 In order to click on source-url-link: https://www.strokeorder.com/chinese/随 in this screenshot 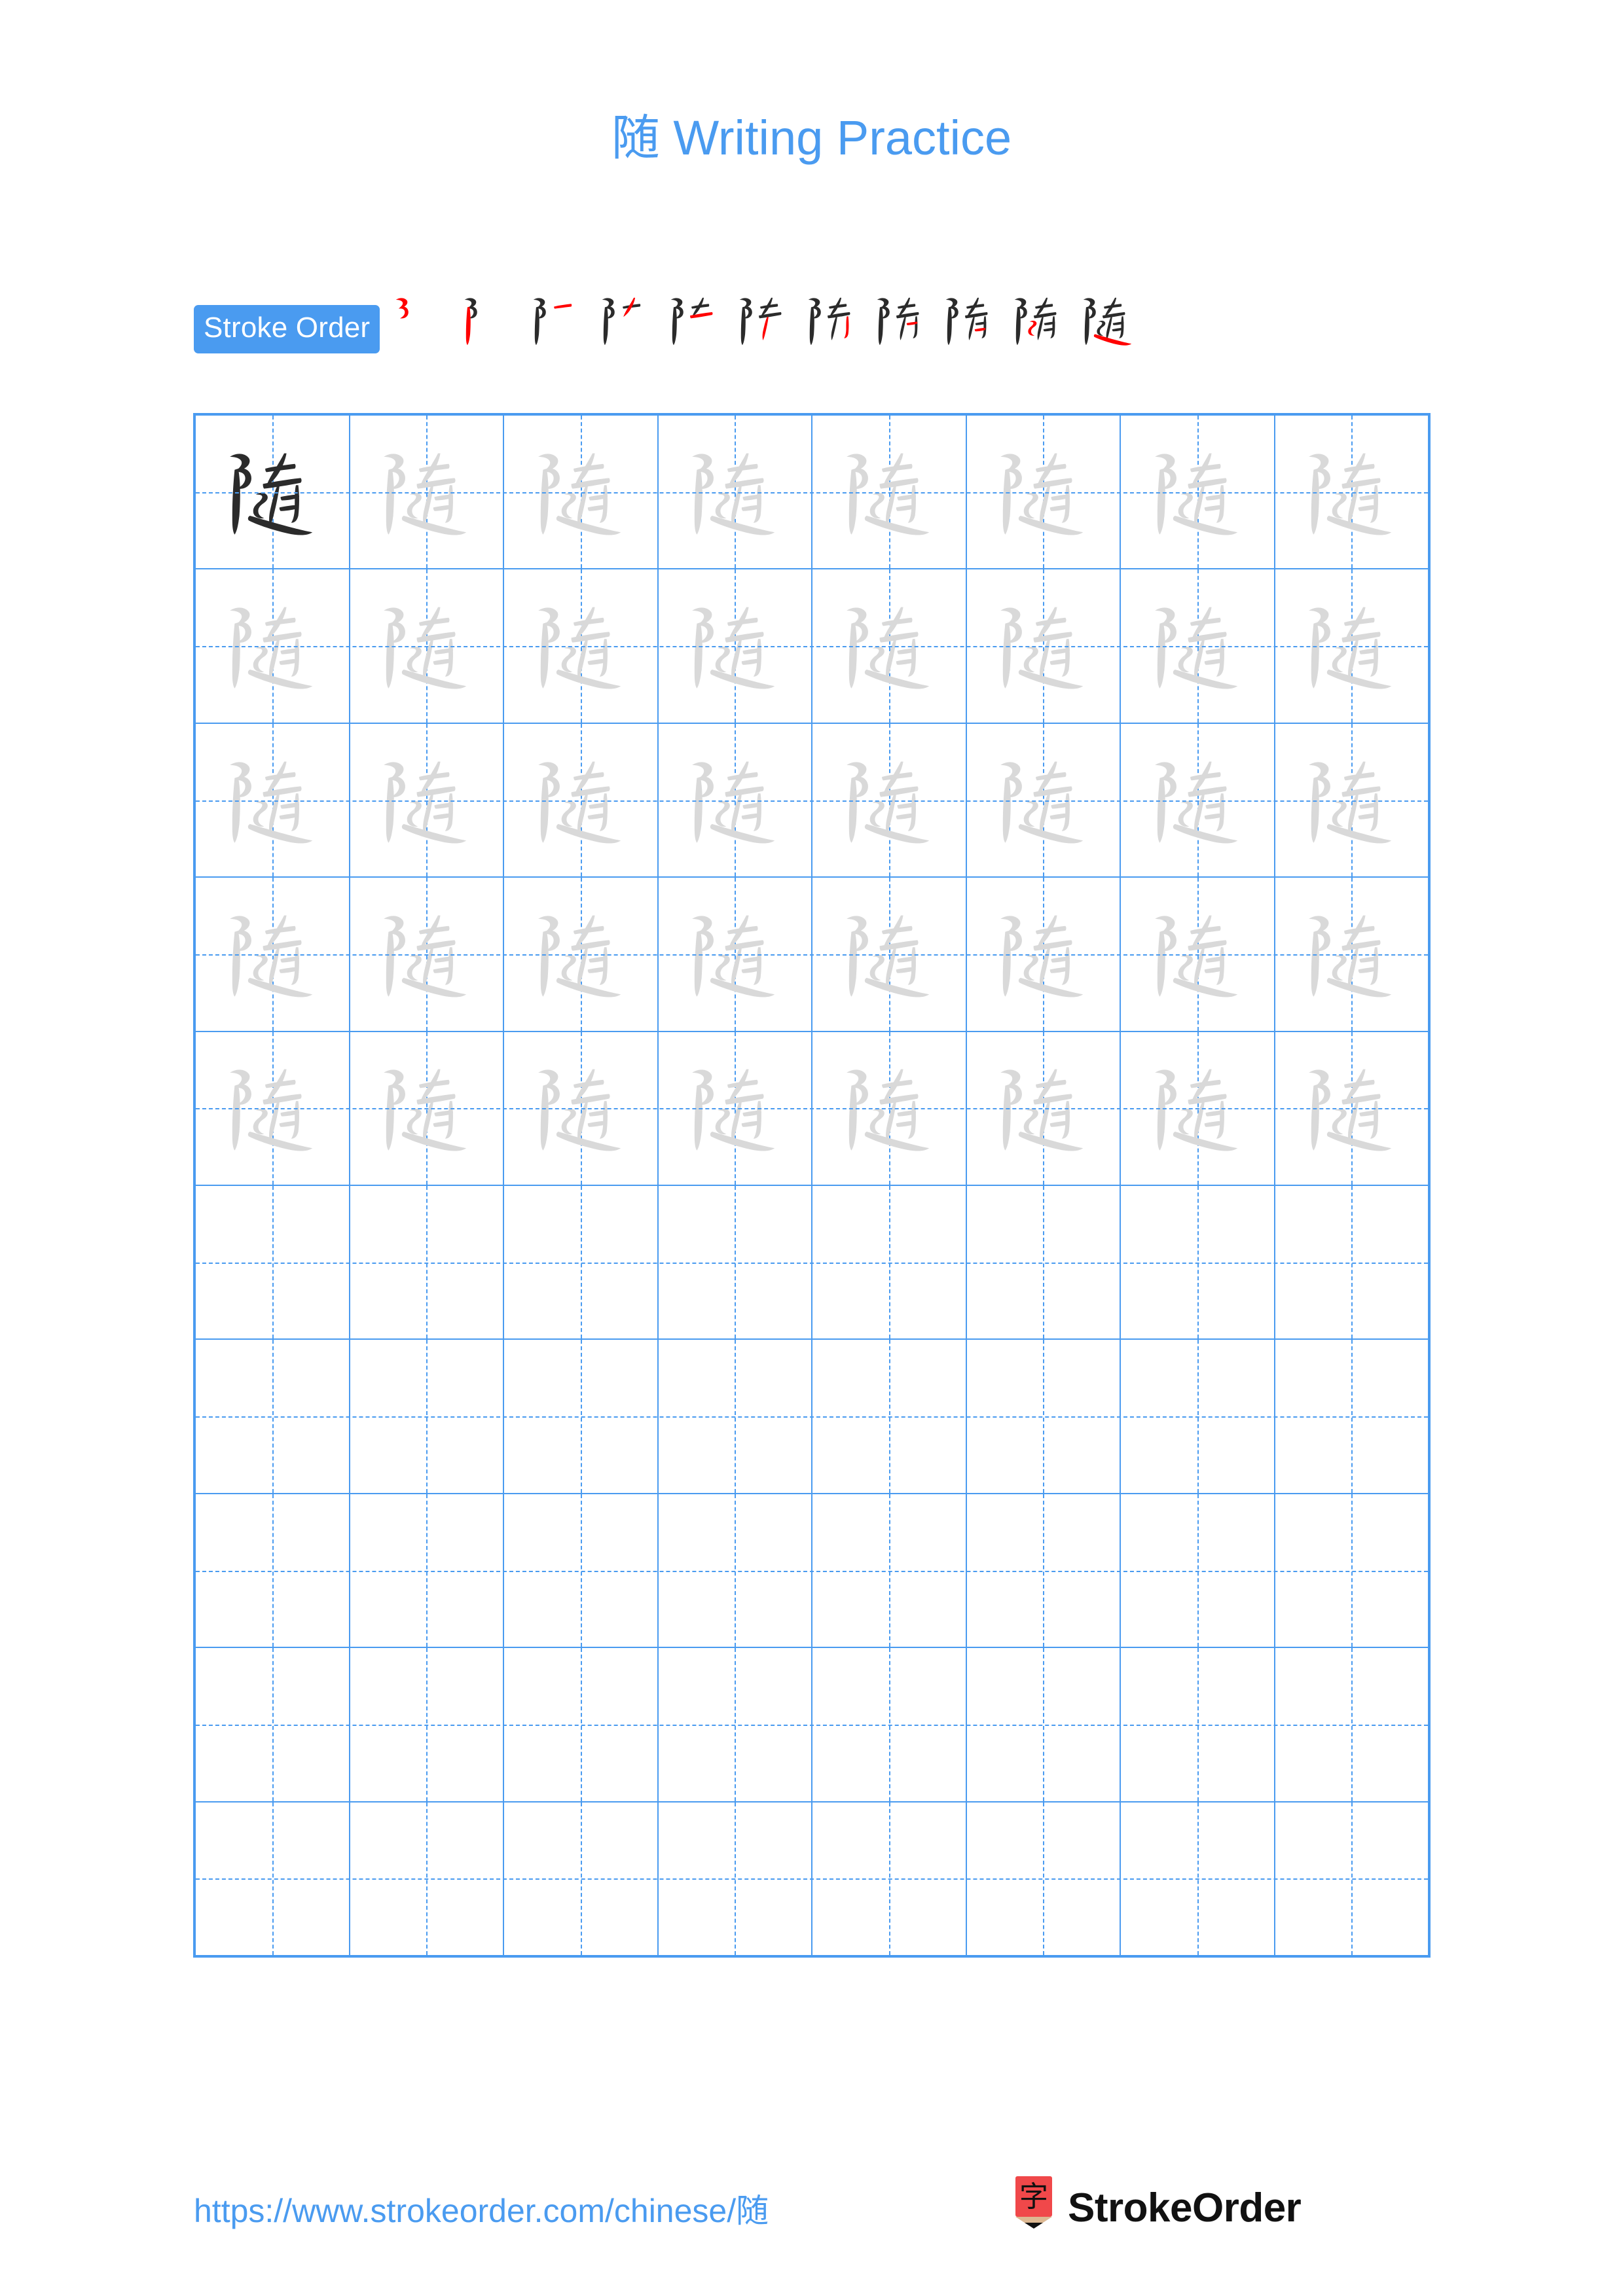, I will do `click(481, 2208)`.